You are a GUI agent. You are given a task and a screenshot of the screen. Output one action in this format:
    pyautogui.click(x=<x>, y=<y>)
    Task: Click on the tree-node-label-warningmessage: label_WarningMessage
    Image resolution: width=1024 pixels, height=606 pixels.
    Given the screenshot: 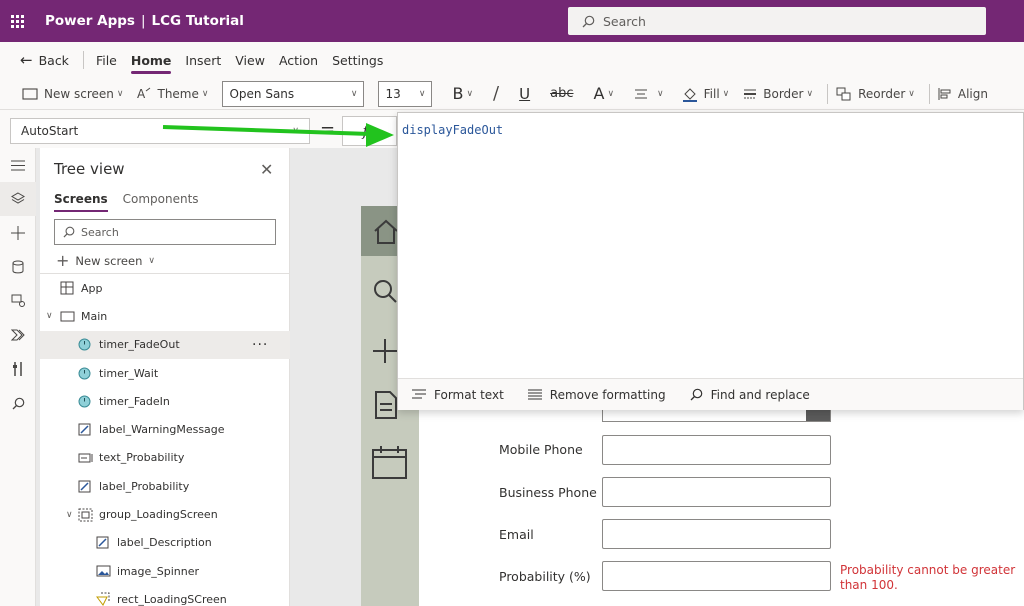 What is the action you would take?
    pyautogui.click(x=165, y=429)
    